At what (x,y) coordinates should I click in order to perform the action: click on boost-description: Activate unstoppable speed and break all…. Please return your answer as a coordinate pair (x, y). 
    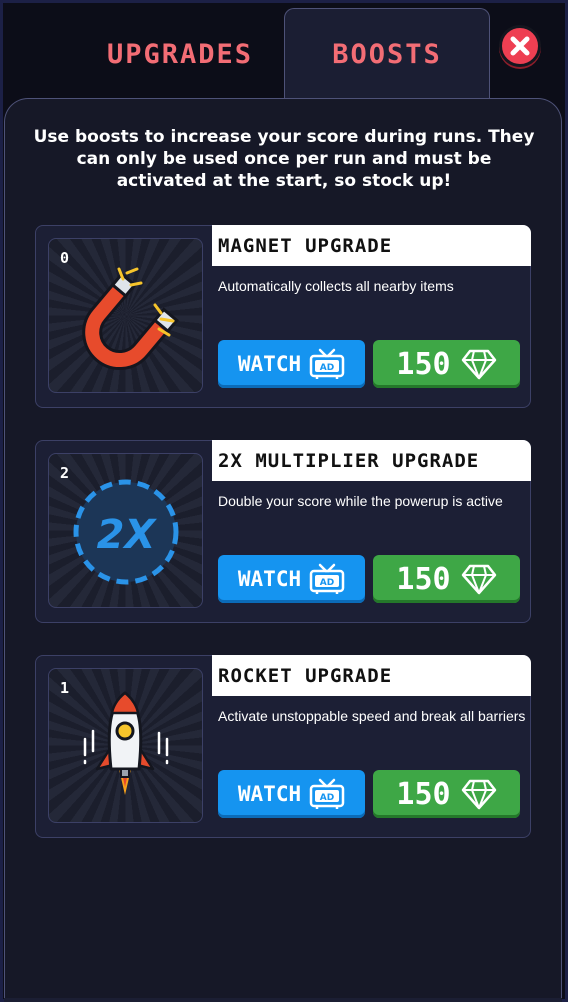
    Looking at the image, I should click on (372, 716).